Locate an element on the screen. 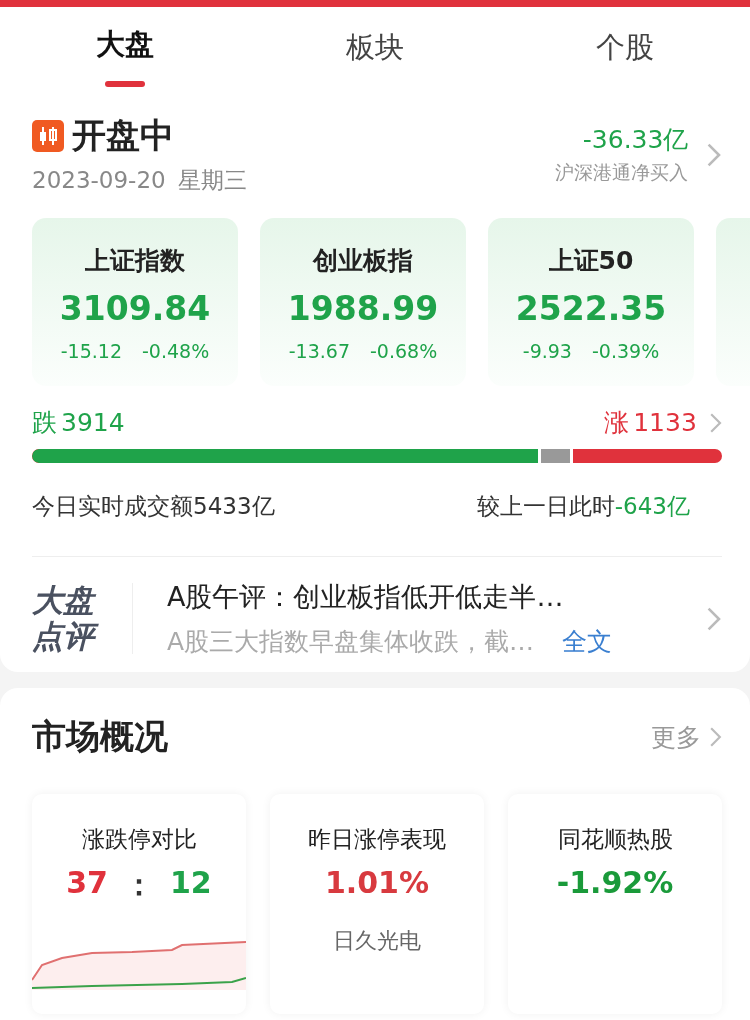 The width and height of the screenshot is (750, 1020). index-value: 1988.99 is located at coordinates (363, 308).